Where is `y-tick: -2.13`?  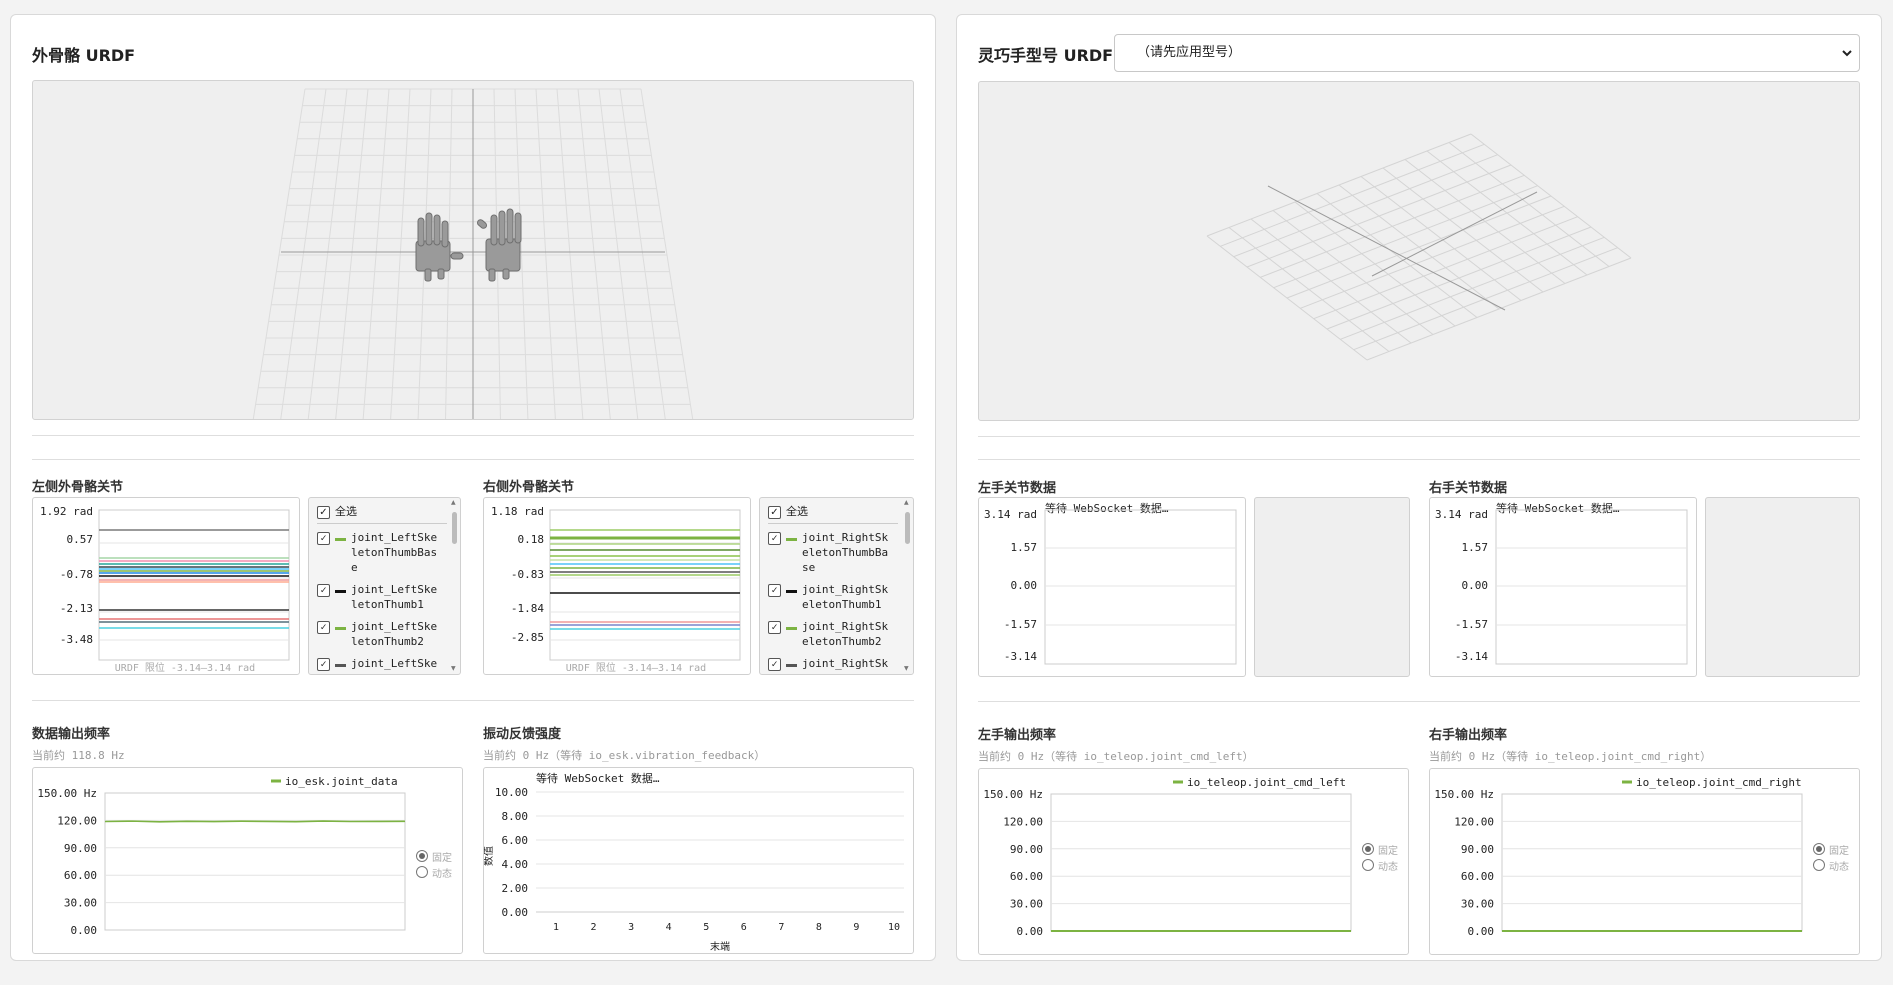
y-tick: -2.13 is located at coordinates (76, 608).